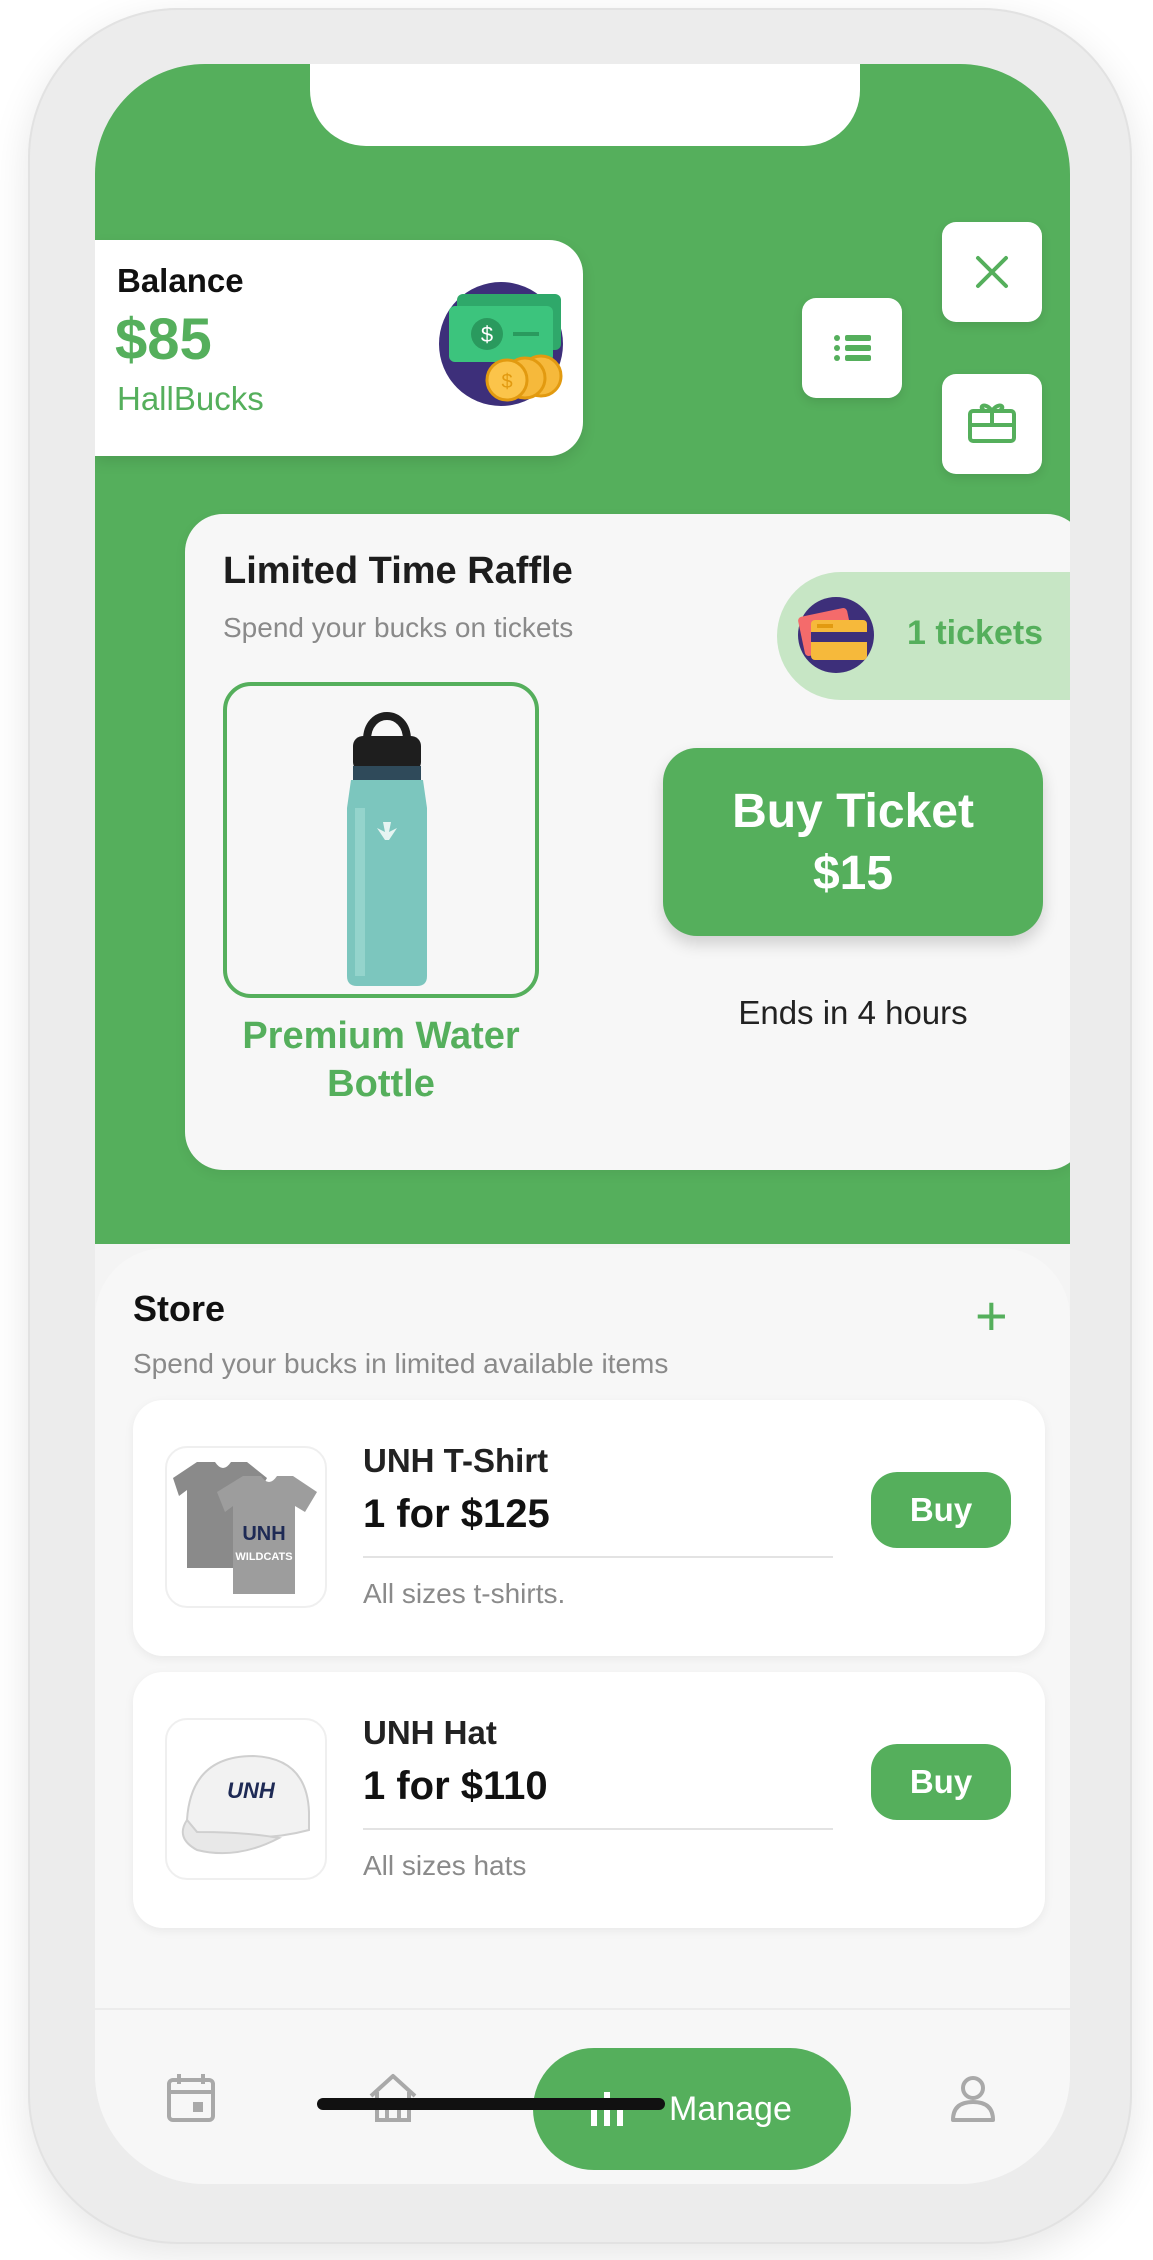 The image size is (1153, 2260). Describe the element at coordinates (975, 633) in the screenshot. I see `tickets-count: 1 tickets` at that location.